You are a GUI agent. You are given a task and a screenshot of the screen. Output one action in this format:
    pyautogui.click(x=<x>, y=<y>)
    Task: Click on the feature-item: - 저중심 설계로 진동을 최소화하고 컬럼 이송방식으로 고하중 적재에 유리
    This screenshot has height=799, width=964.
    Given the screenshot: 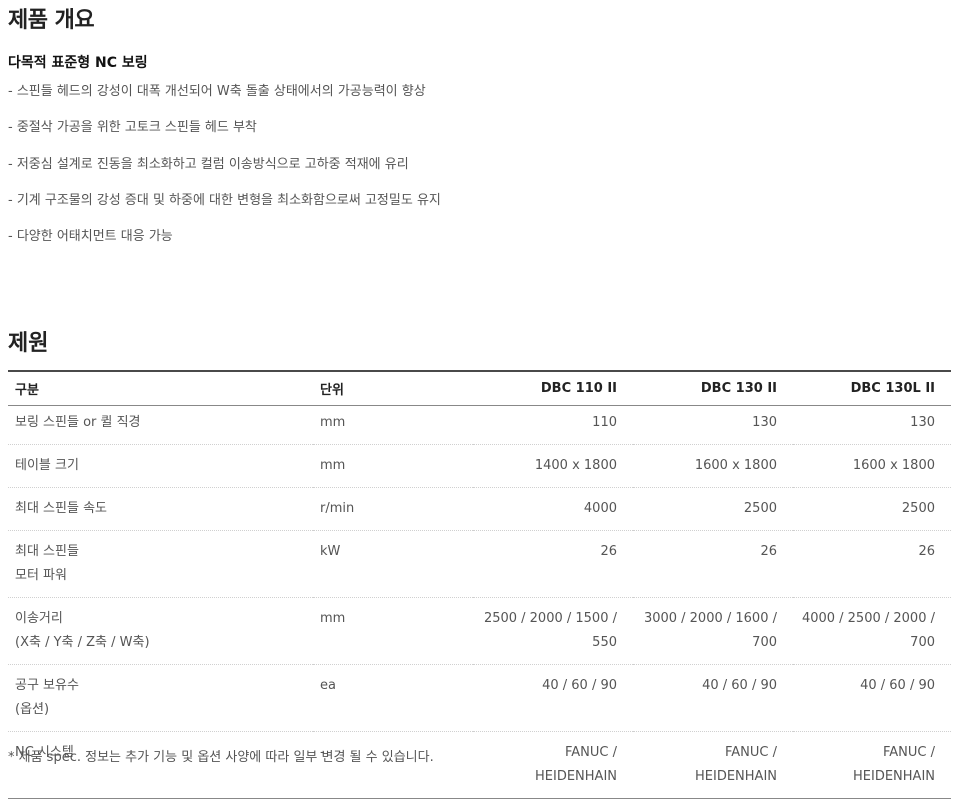 What is the action you would take?
    pyautogui.click(x=208, y=164)
    